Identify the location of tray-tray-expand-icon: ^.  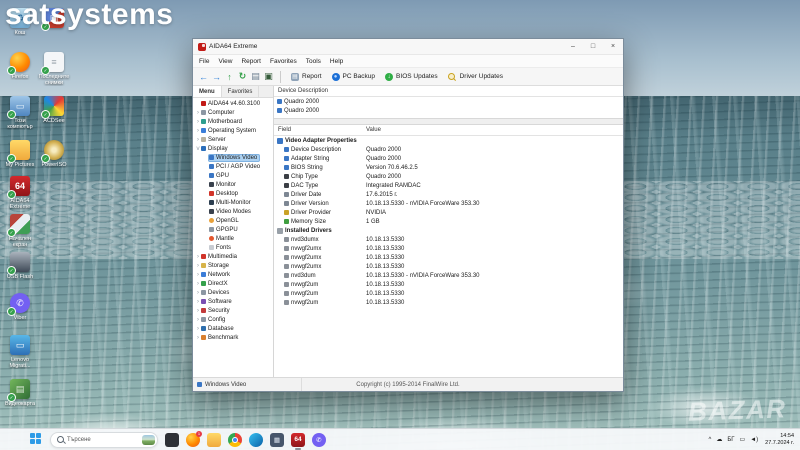
(710, 440).